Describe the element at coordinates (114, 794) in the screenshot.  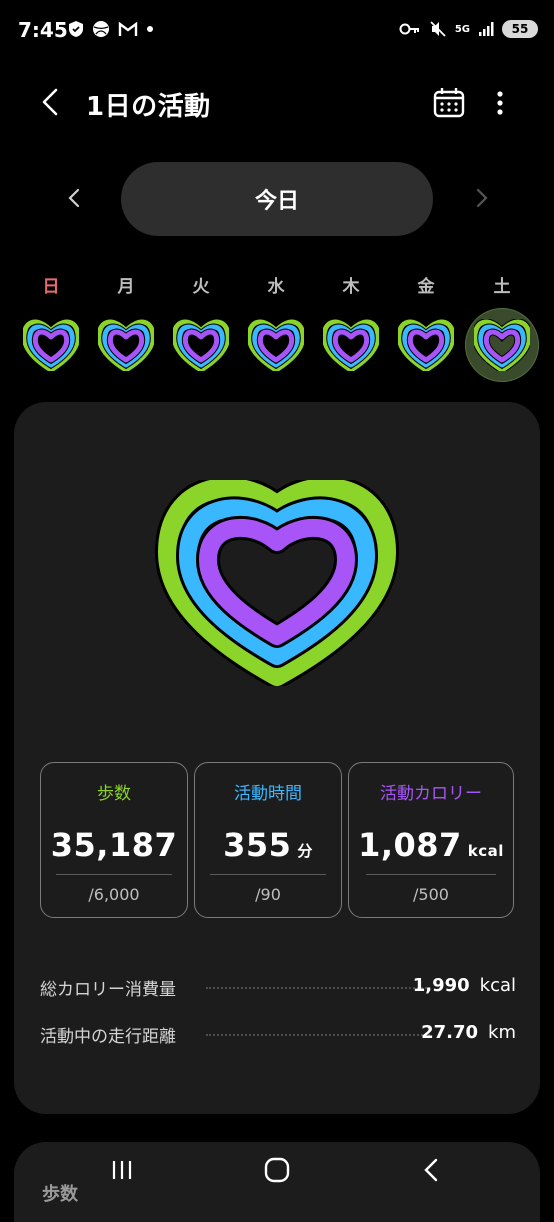
I see `steps-label: 歩数` at that location.